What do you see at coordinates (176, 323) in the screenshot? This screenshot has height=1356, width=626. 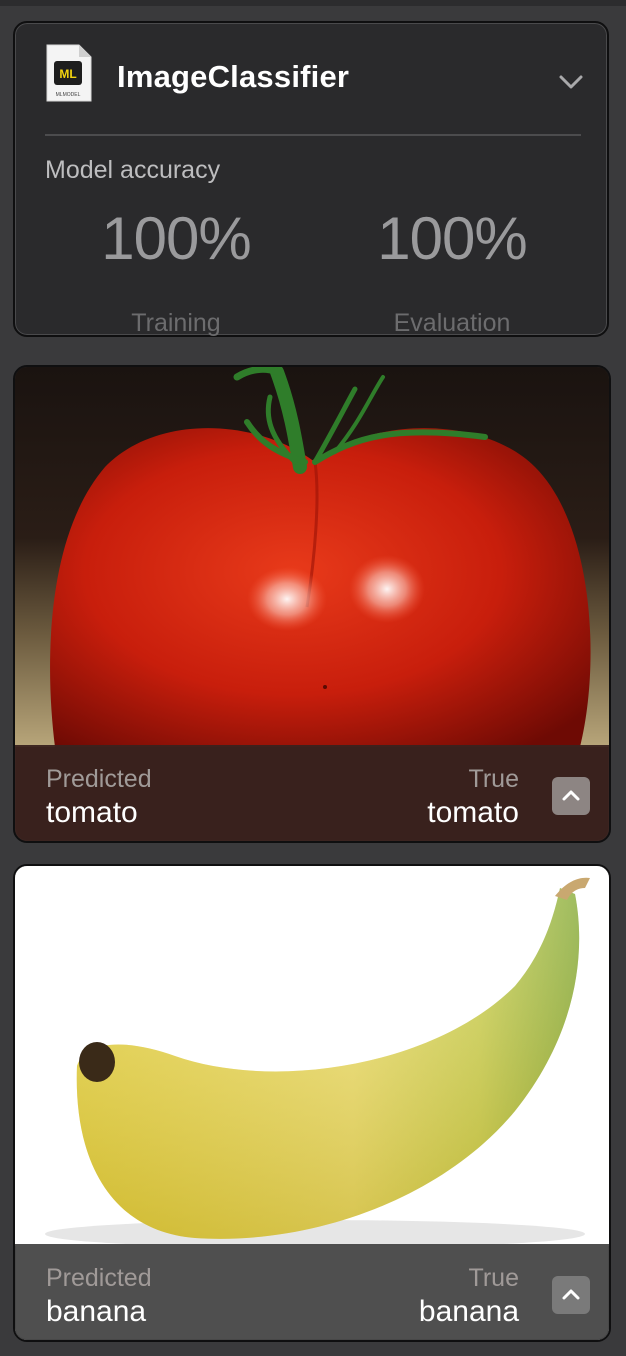 I see `training-label: Training` at bounding box center [176, 323].